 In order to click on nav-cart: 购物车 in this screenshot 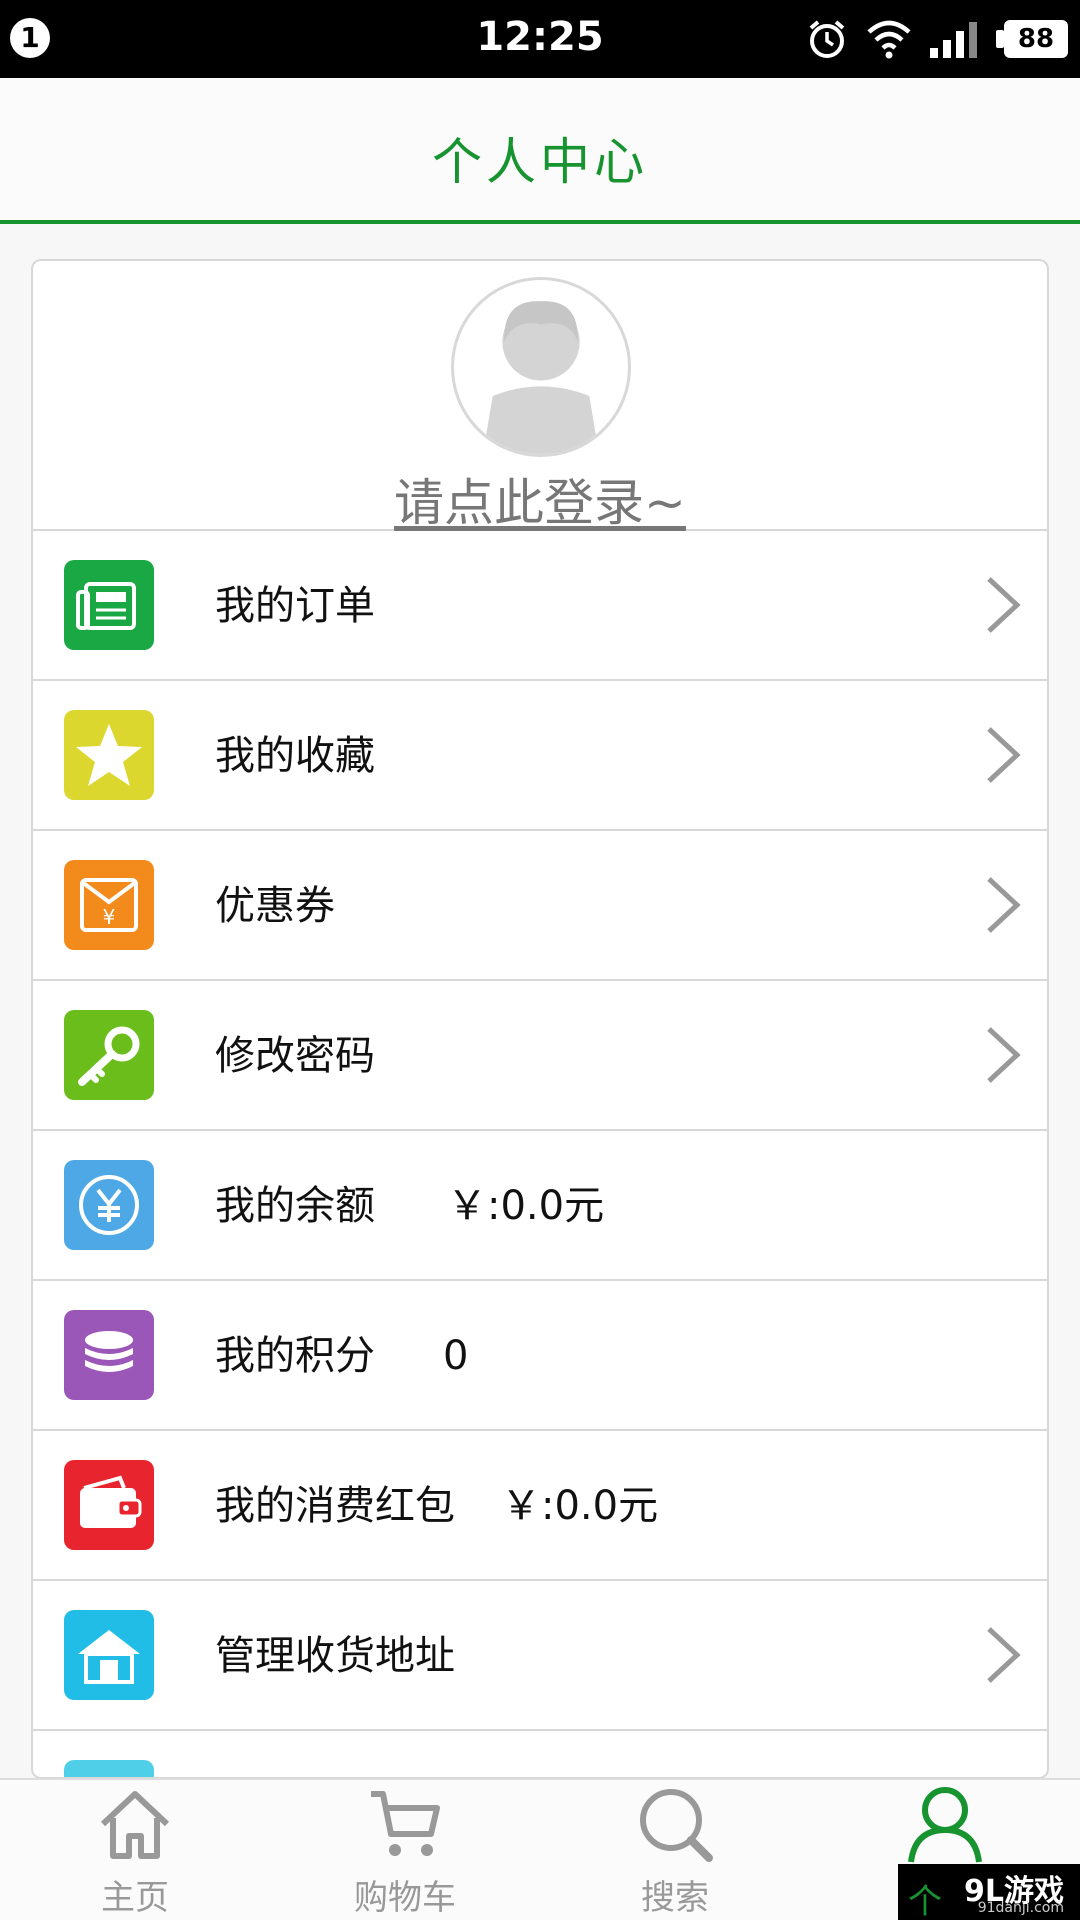, I will do `click(405, 1850)`.